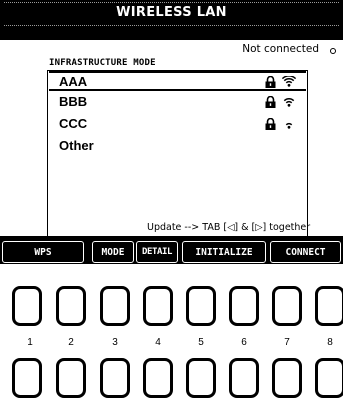  What do you see at coordinates (280, 49) in the screenshot?
I see `connection-status: Not connected` at bounding box center [280, 49].